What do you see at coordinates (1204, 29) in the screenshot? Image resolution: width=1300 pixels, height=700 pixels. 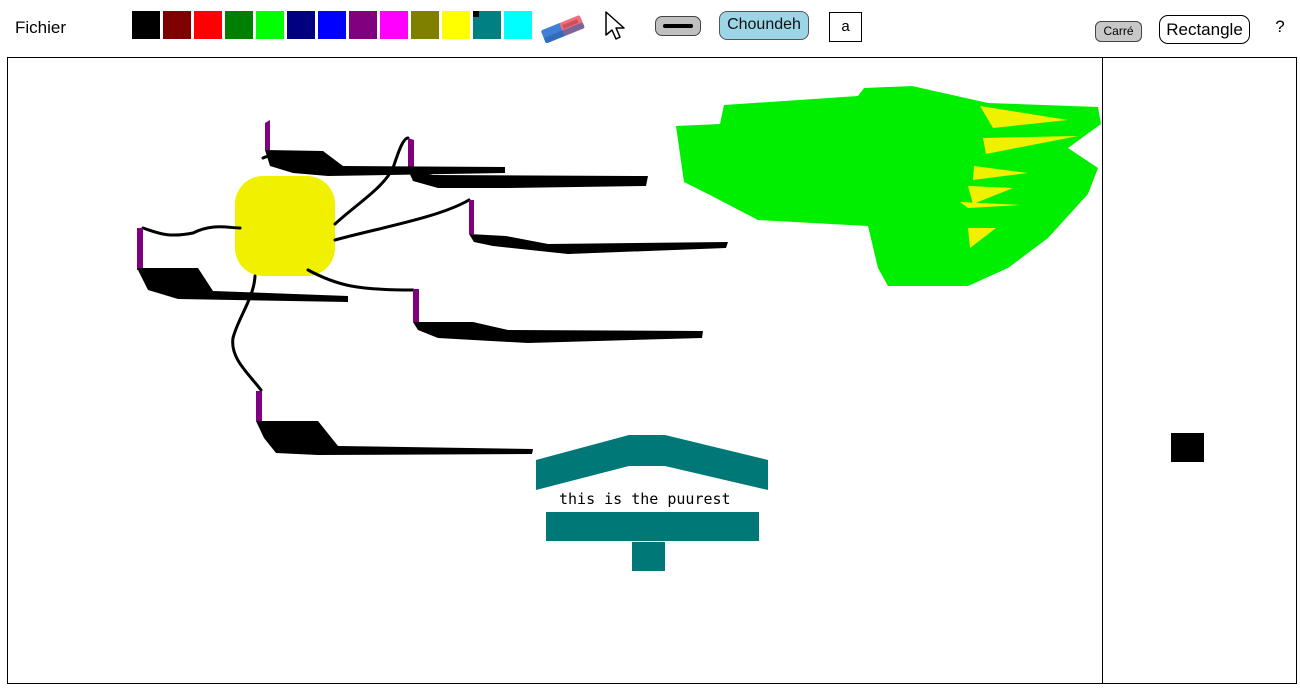 I see `rectangle-button: Rectangle` at bounding box center [1204, 29].